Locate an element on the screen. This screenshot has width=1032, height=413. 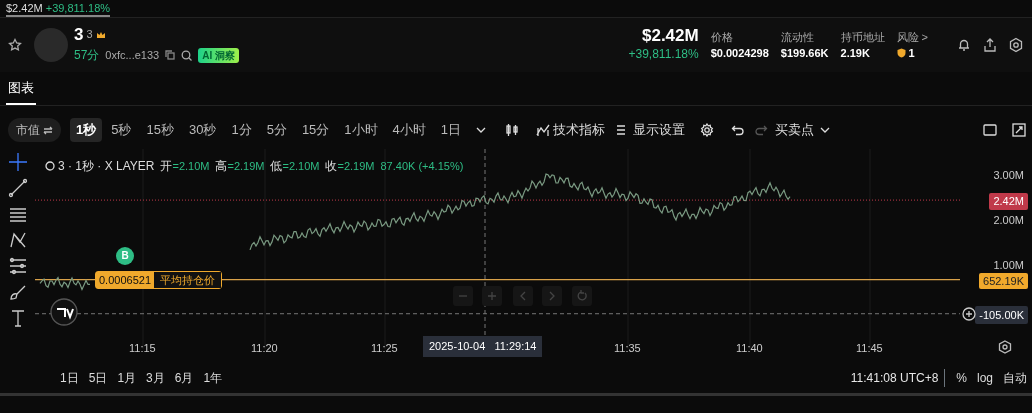
stat-value: $199.66K is located at coordinates (804, 53).